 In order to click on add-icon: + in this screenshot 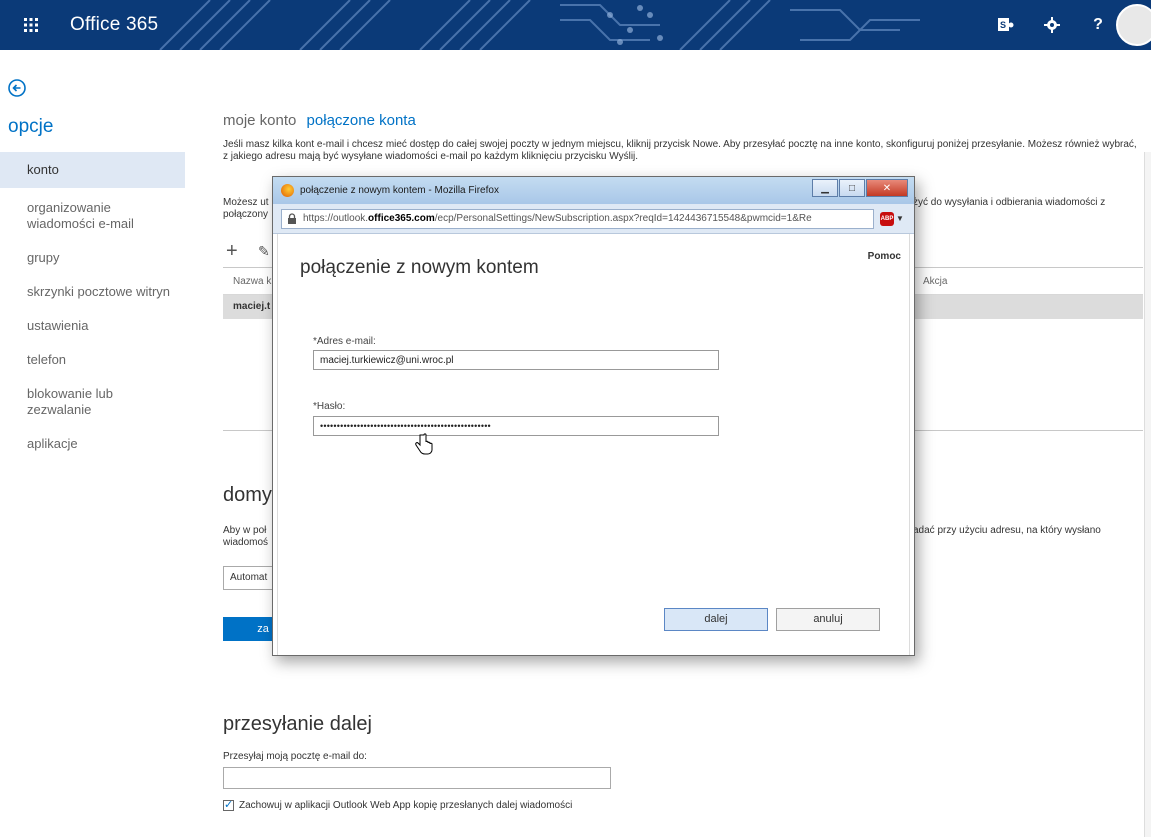, I will do `click(232, 251)`.